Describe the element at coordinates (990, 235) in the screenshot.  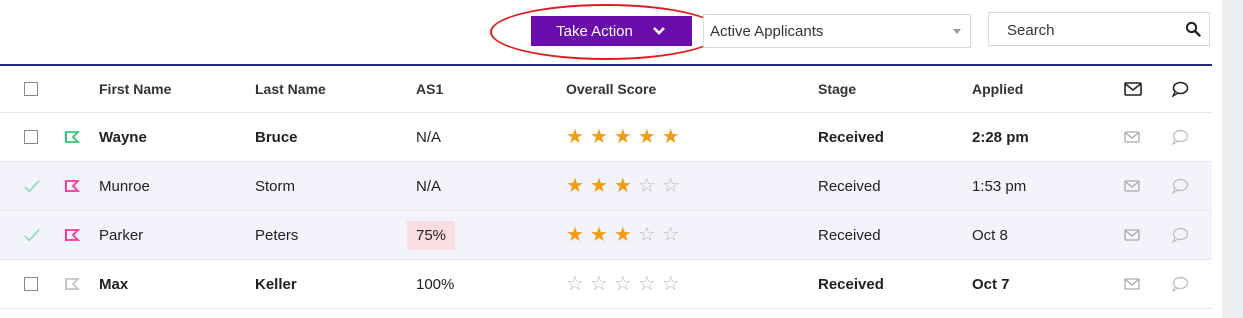
I see `applied-date: Oct 8` at that location.